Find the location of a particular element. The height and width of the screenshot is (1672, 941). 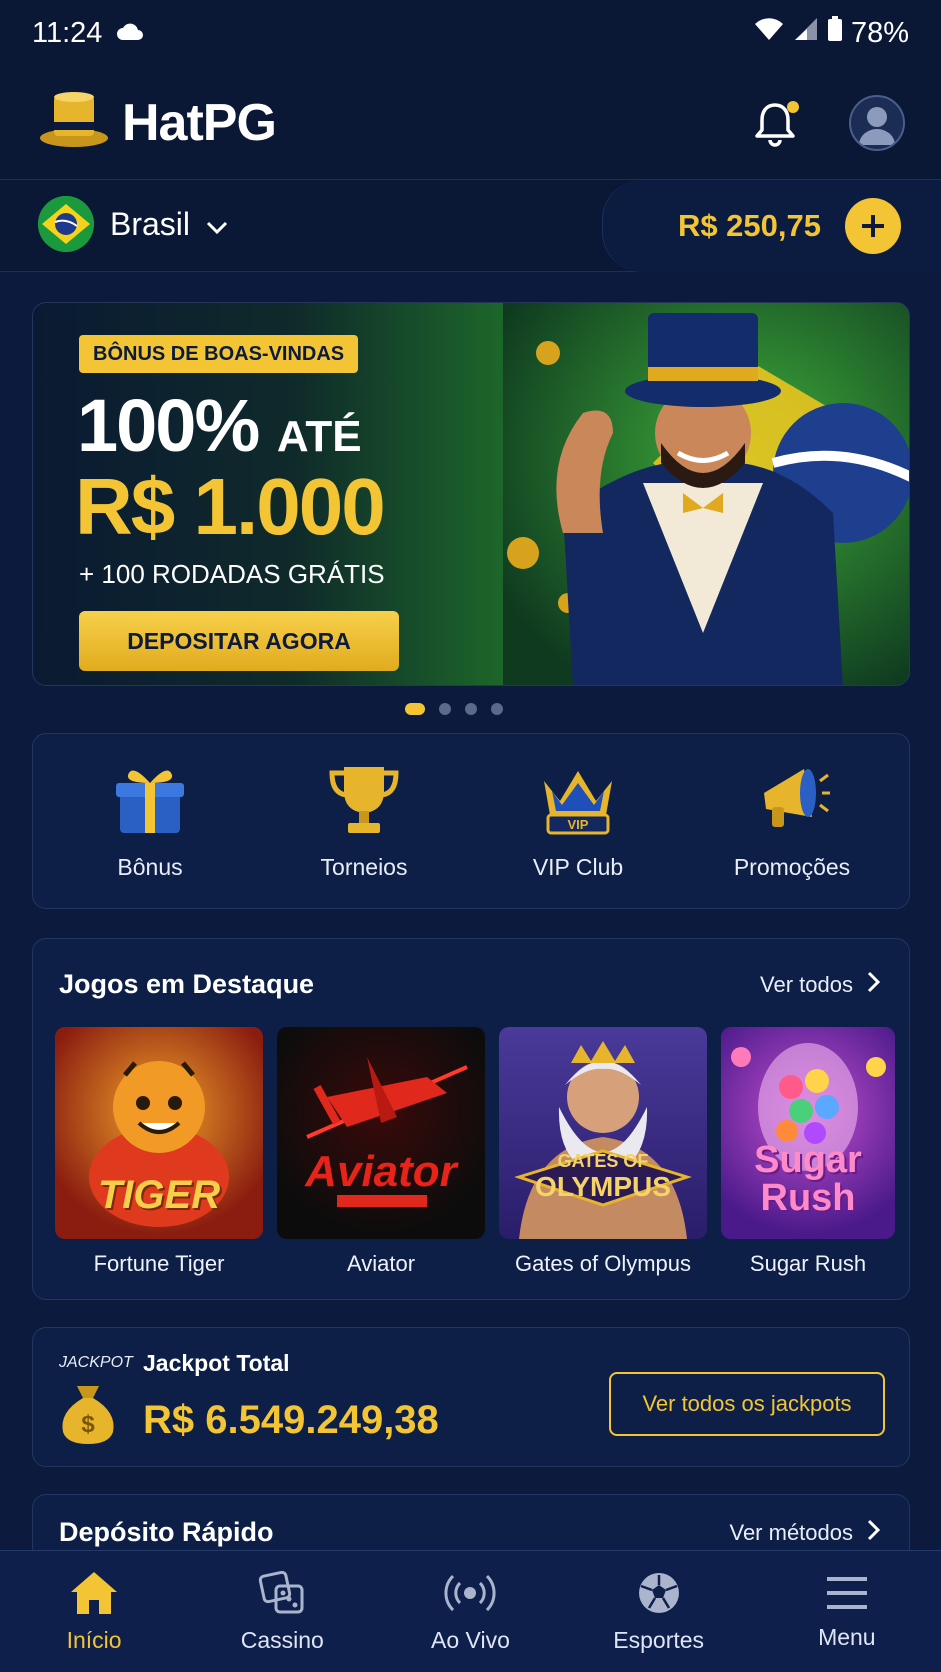

see-methods-link: Ver métodos is located at coordinates (805, 1533).